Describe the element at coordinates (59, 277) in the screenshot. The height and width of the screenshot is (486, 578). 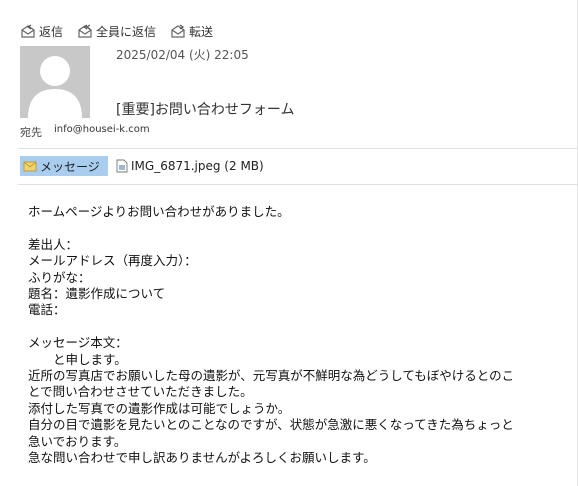
I see `body-line: ふりがな：` at that location.